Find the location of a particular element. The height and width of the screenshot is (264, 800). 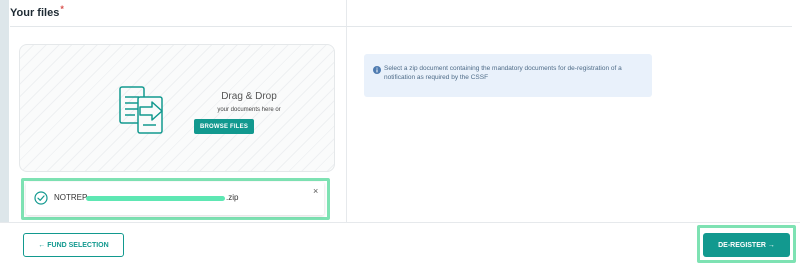

document-upload-icon is located at coordinates (141, 110).